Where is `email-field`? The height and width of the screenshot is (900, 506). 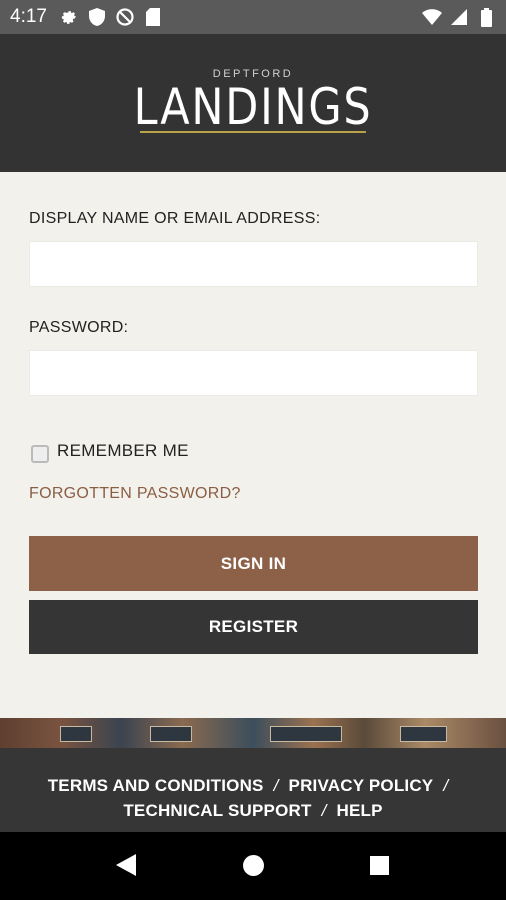 email-field is located at coordinates (253, 264).